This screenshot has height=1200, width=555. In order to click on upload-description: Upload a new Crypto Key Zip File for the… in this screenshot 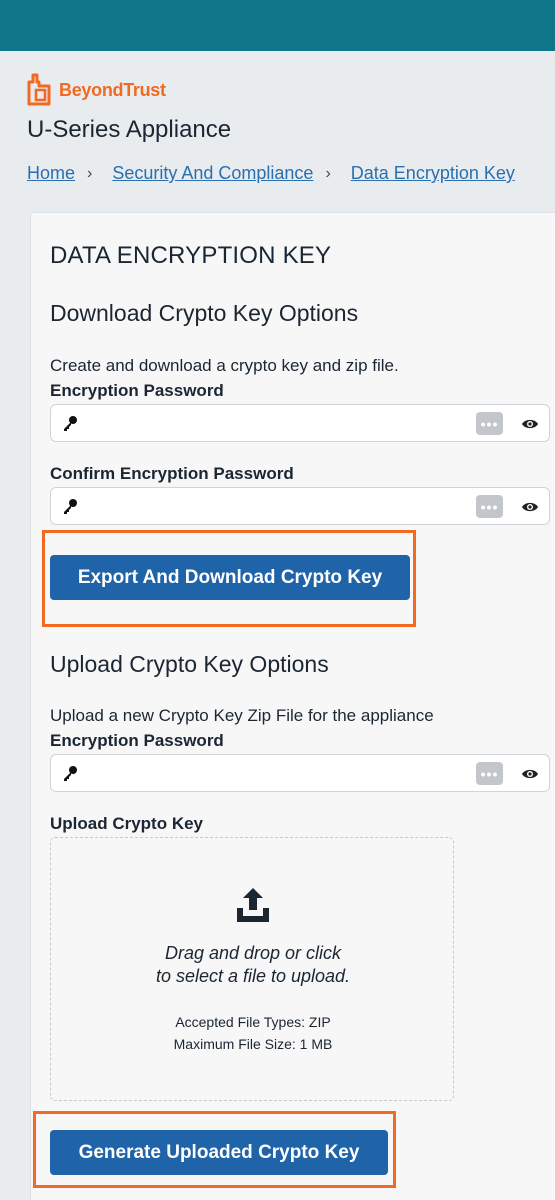, I will do `click(242, 715)`.